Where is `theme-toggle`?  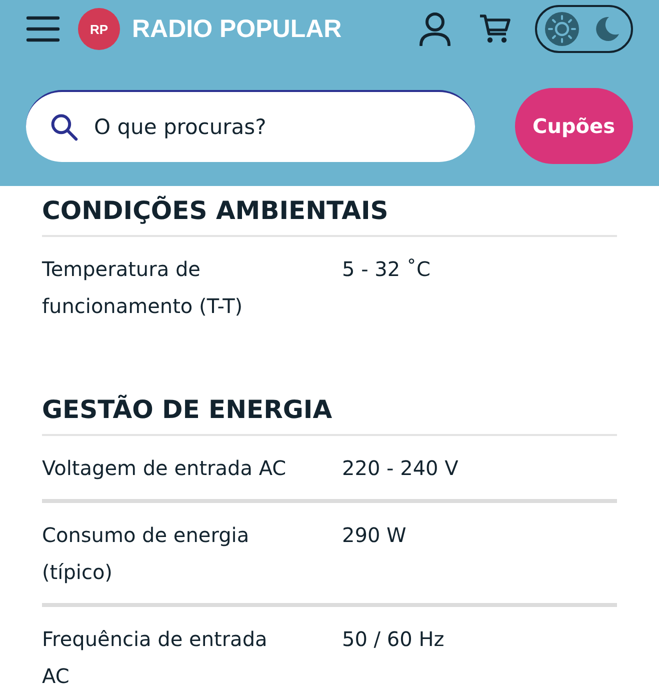
theme-toggle is located at coordinates (584, 29).